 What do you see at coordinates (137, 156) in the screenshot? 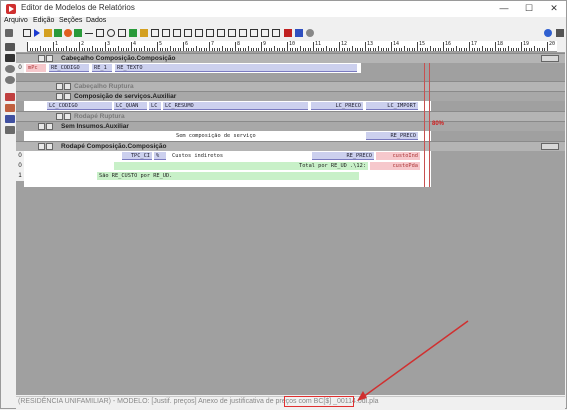
I see `field-tpc-ci: TPC_CI` at bounding box center [137, 156].